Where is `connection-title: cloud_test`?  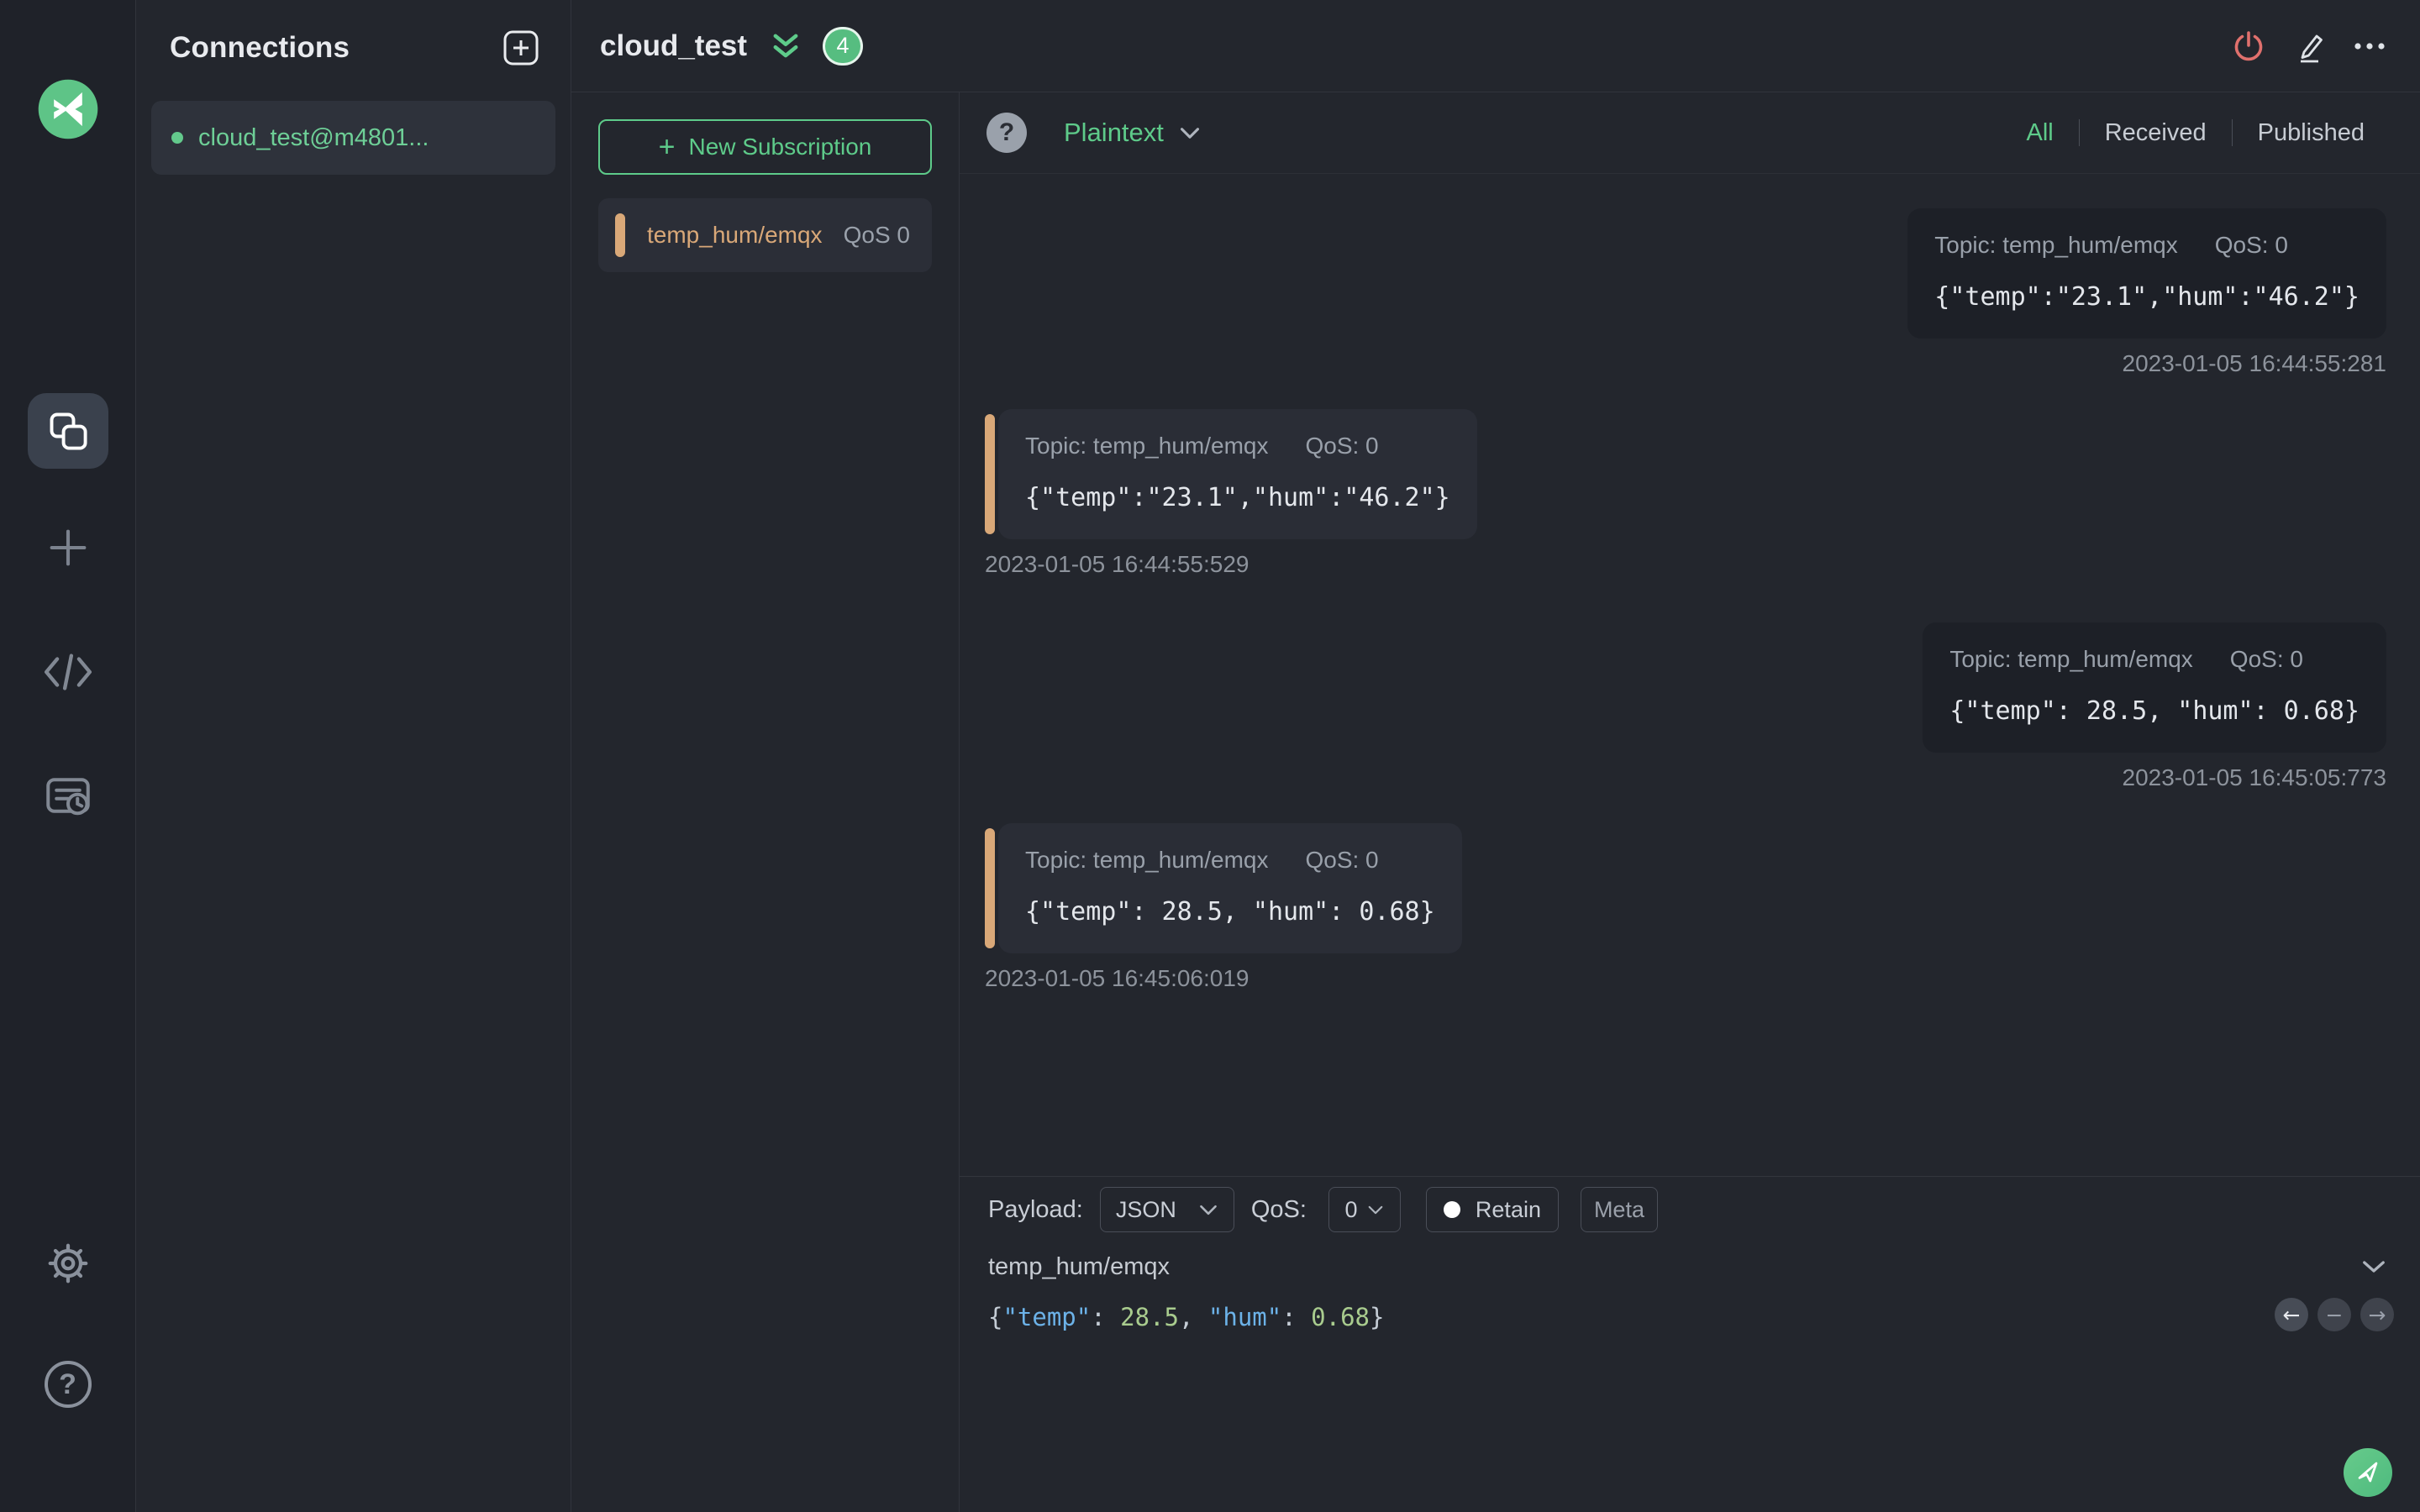 connection-title: cloud_test is located at coordinates (674, 45).